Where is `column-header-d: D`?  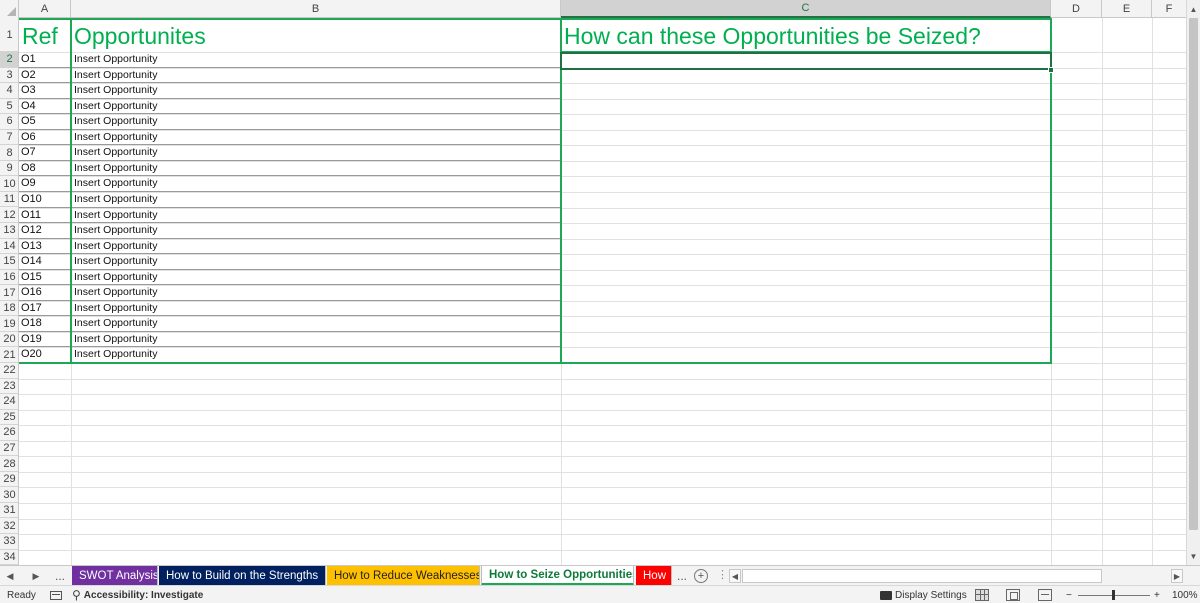 column-header-d: D is located at coordinates (1076, 9).